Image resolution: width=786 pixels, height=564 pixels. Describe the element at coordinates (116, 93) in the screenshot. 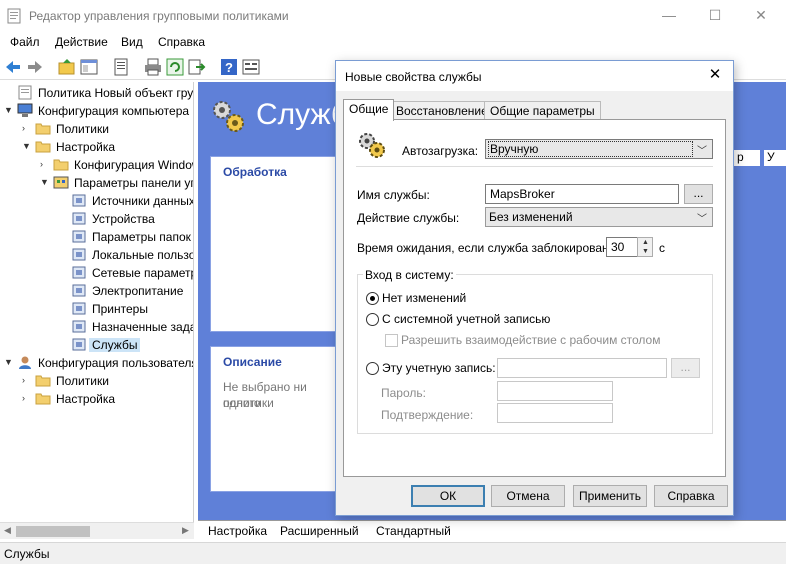

I see `tree-item-label: Политика Новый объект групп` at that location.